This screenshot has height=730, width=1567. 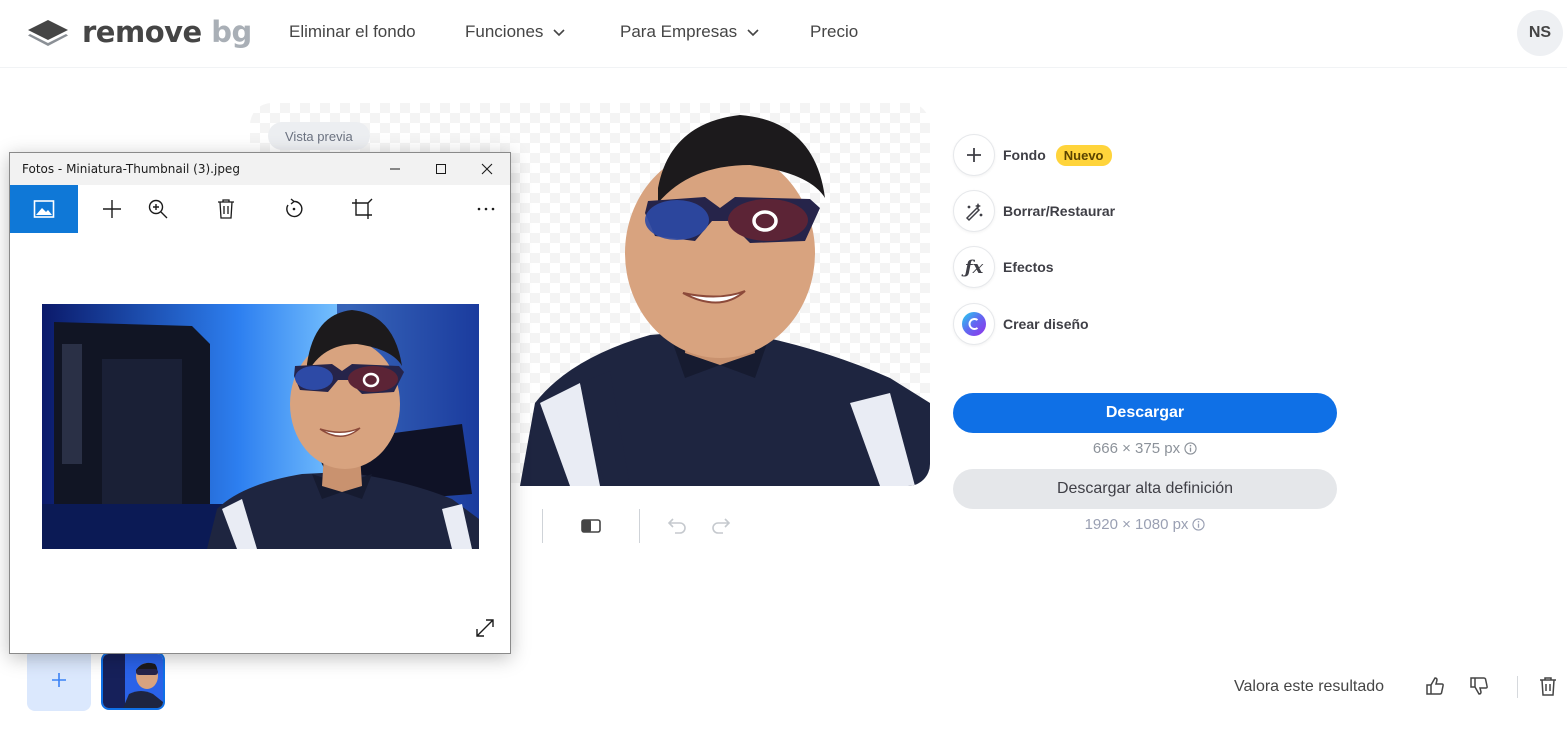 I want to click on thumbs-up-button, so click(x=1436, y=687).